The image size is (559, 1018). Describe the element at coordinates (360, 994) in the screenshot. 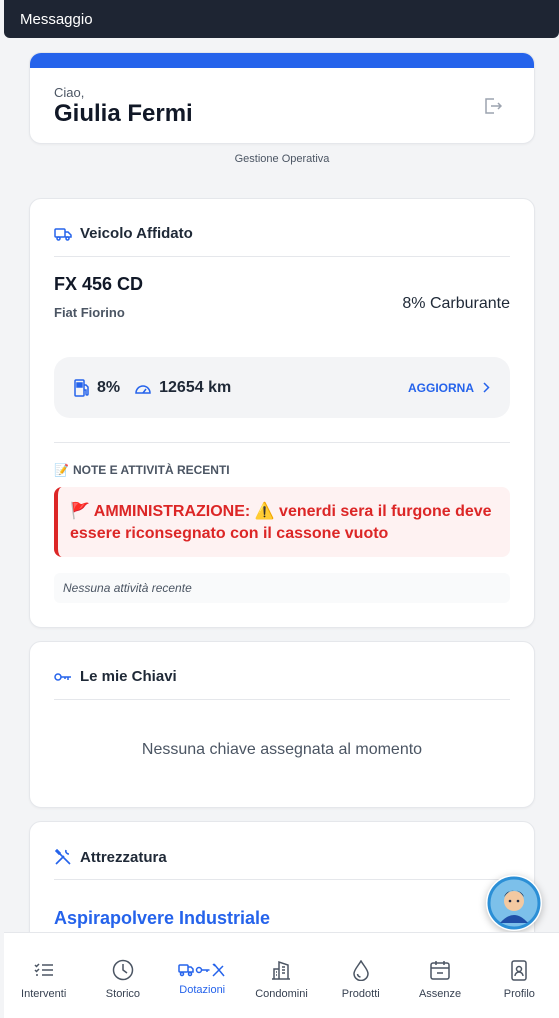

I see `nav-label: Prodotti` at that location.